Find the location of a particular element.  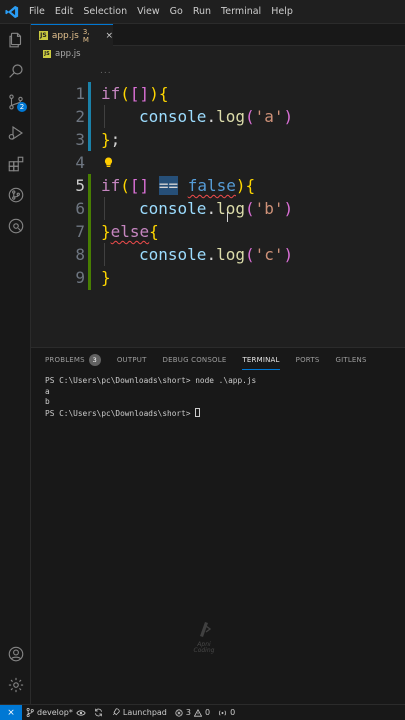

problems-count-badge: 3 is located at coordinates (94, 360).